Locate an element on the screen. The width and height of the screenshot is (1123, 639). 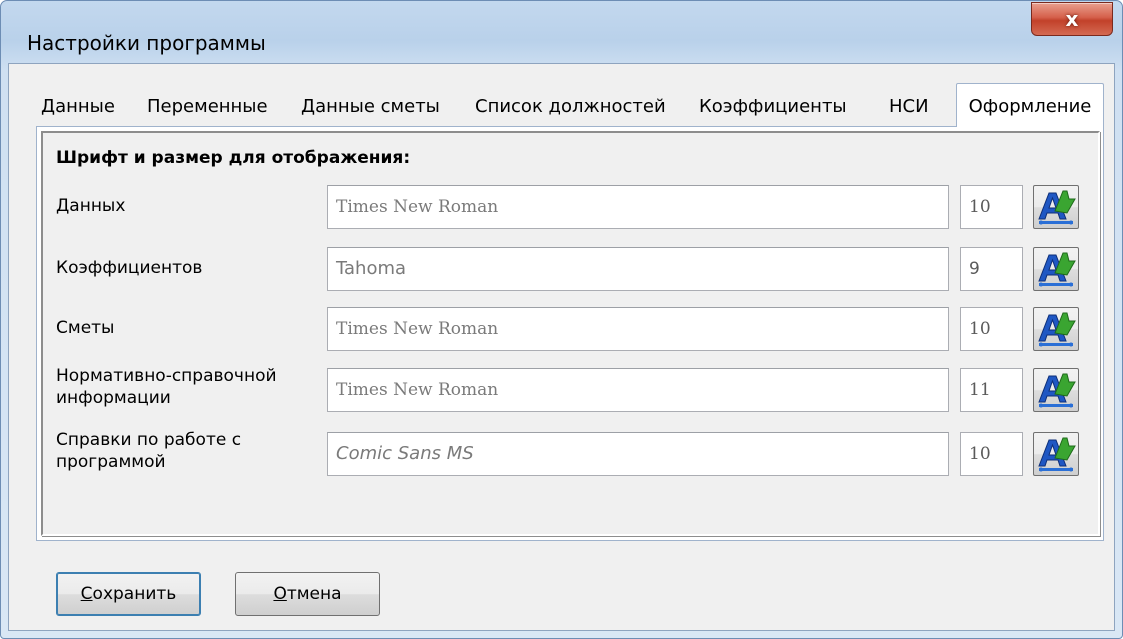
tab-appearance: Оформление is located at coordinates (1030, 105).